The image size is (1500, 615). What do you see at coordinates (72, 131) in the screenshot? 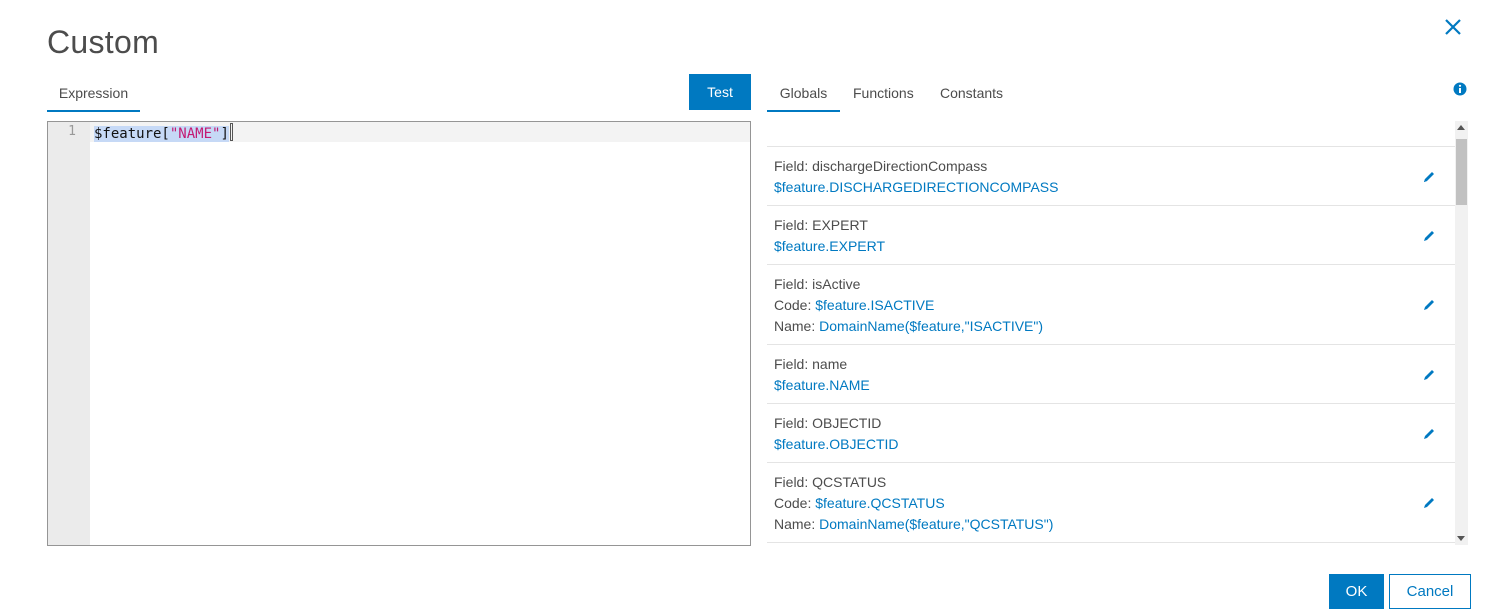
I see `line-number: 1` at bounding box center [72, 131].